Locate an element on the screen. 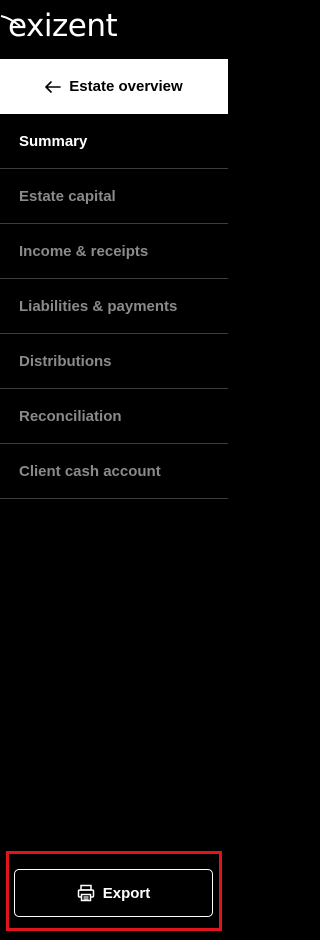  export-label: Export is located at coordinates (126, 893).